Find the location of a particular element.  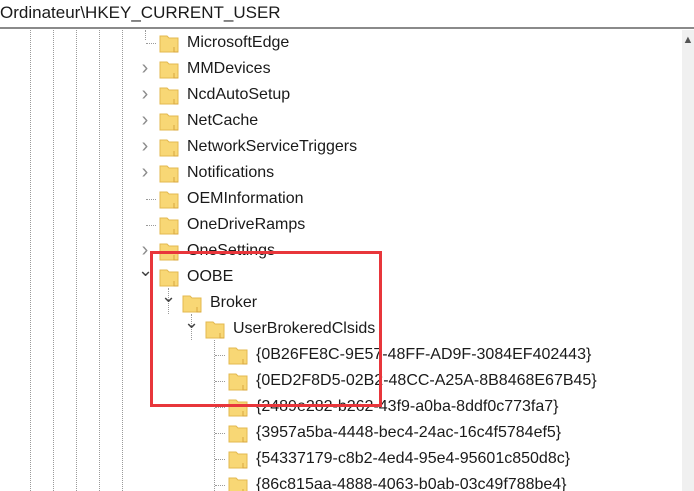

tree-item-label: OneDriveRamps is located at coordinates (246, 224).